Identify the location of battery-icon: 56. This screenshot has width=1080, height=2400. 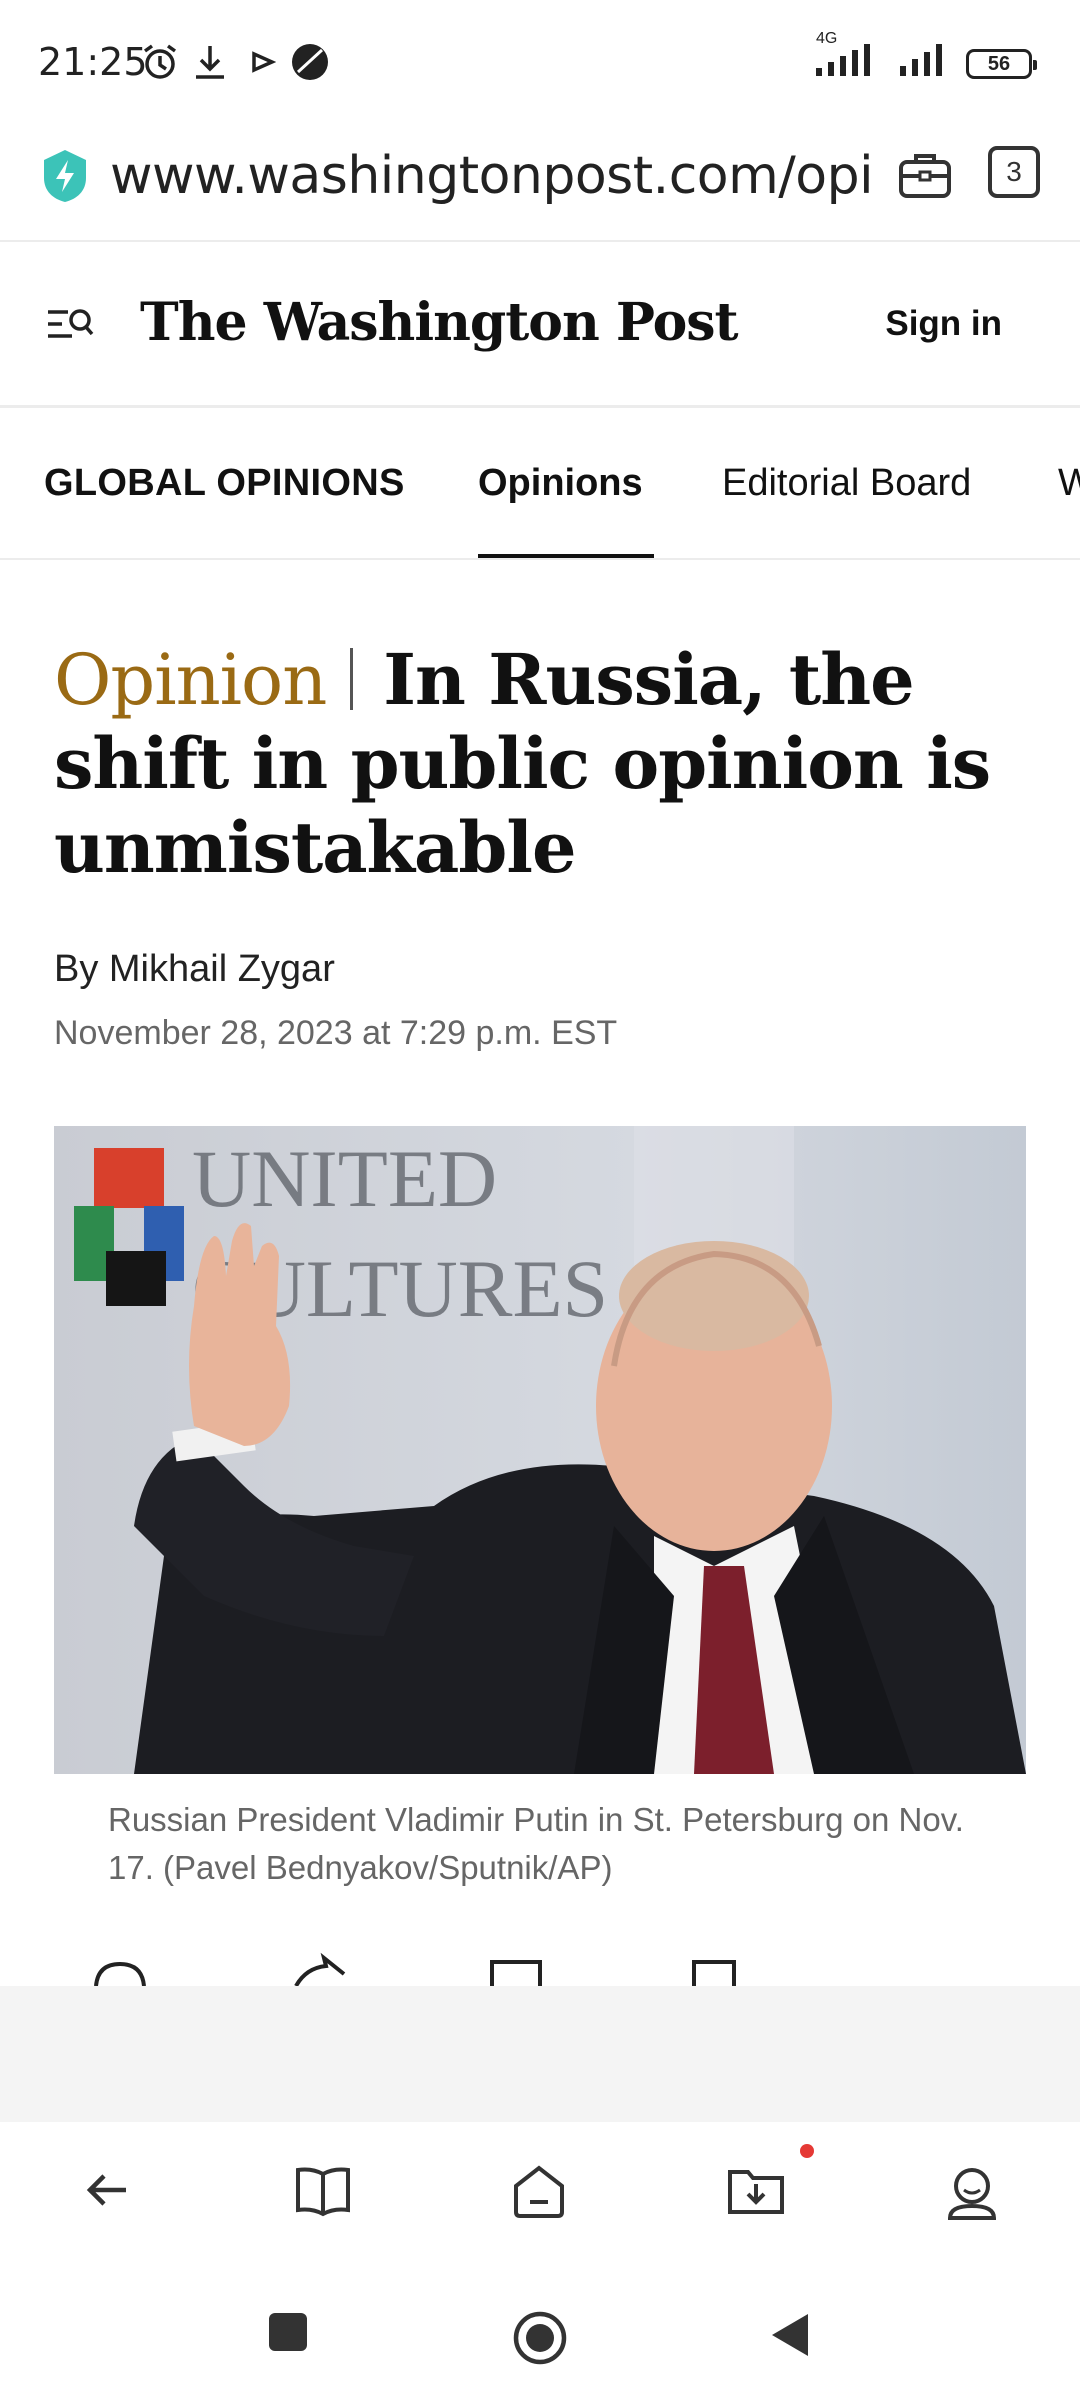
(1001, 63).